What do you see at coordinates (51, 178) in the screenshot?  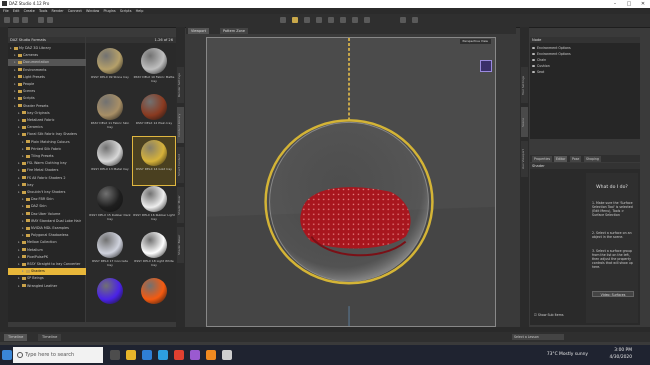 I see `tree-item: ▸ FS All Fabric Shaders 2` at bounding box center [51, 178].